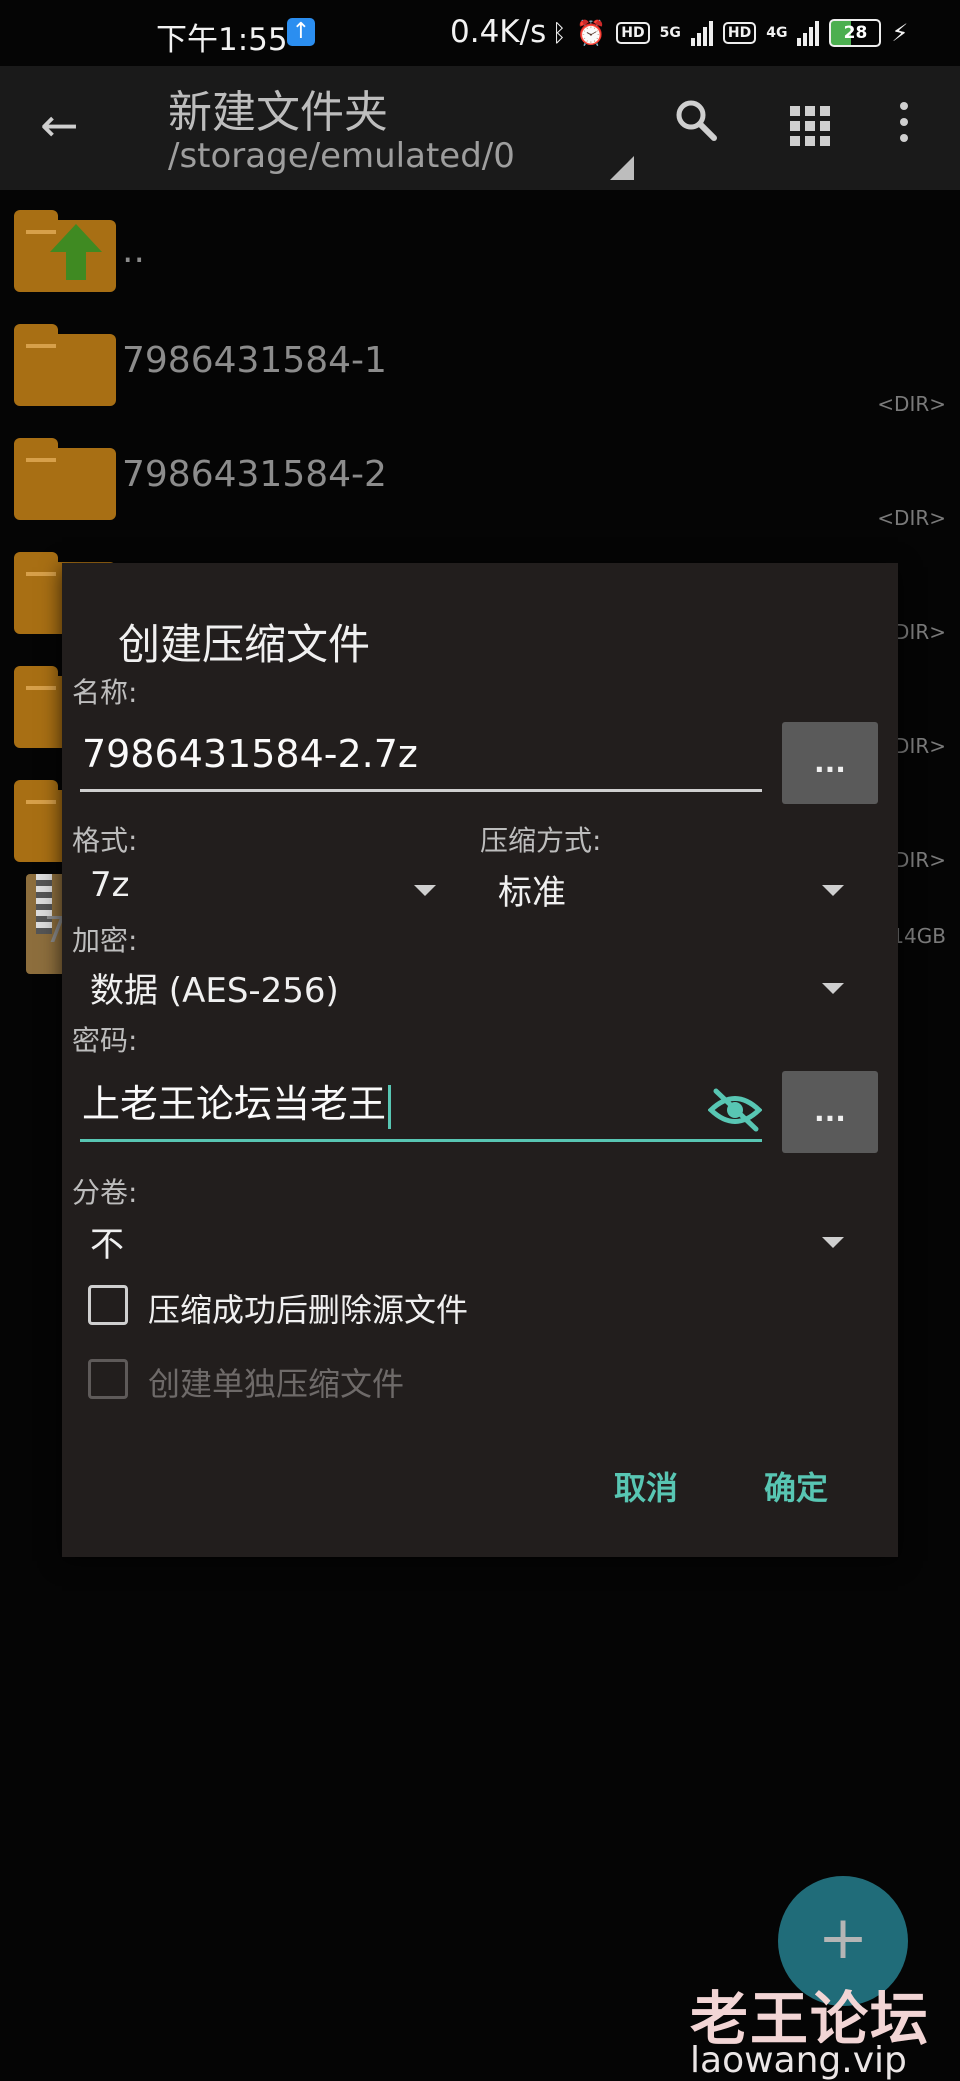 The height and width of the screenshot is (2081, 960). Describe the element at coordinates (480, 128) in the screenshot. I see `app-bar: ← 新建文件夹 /storage/emulated/0` at that location.